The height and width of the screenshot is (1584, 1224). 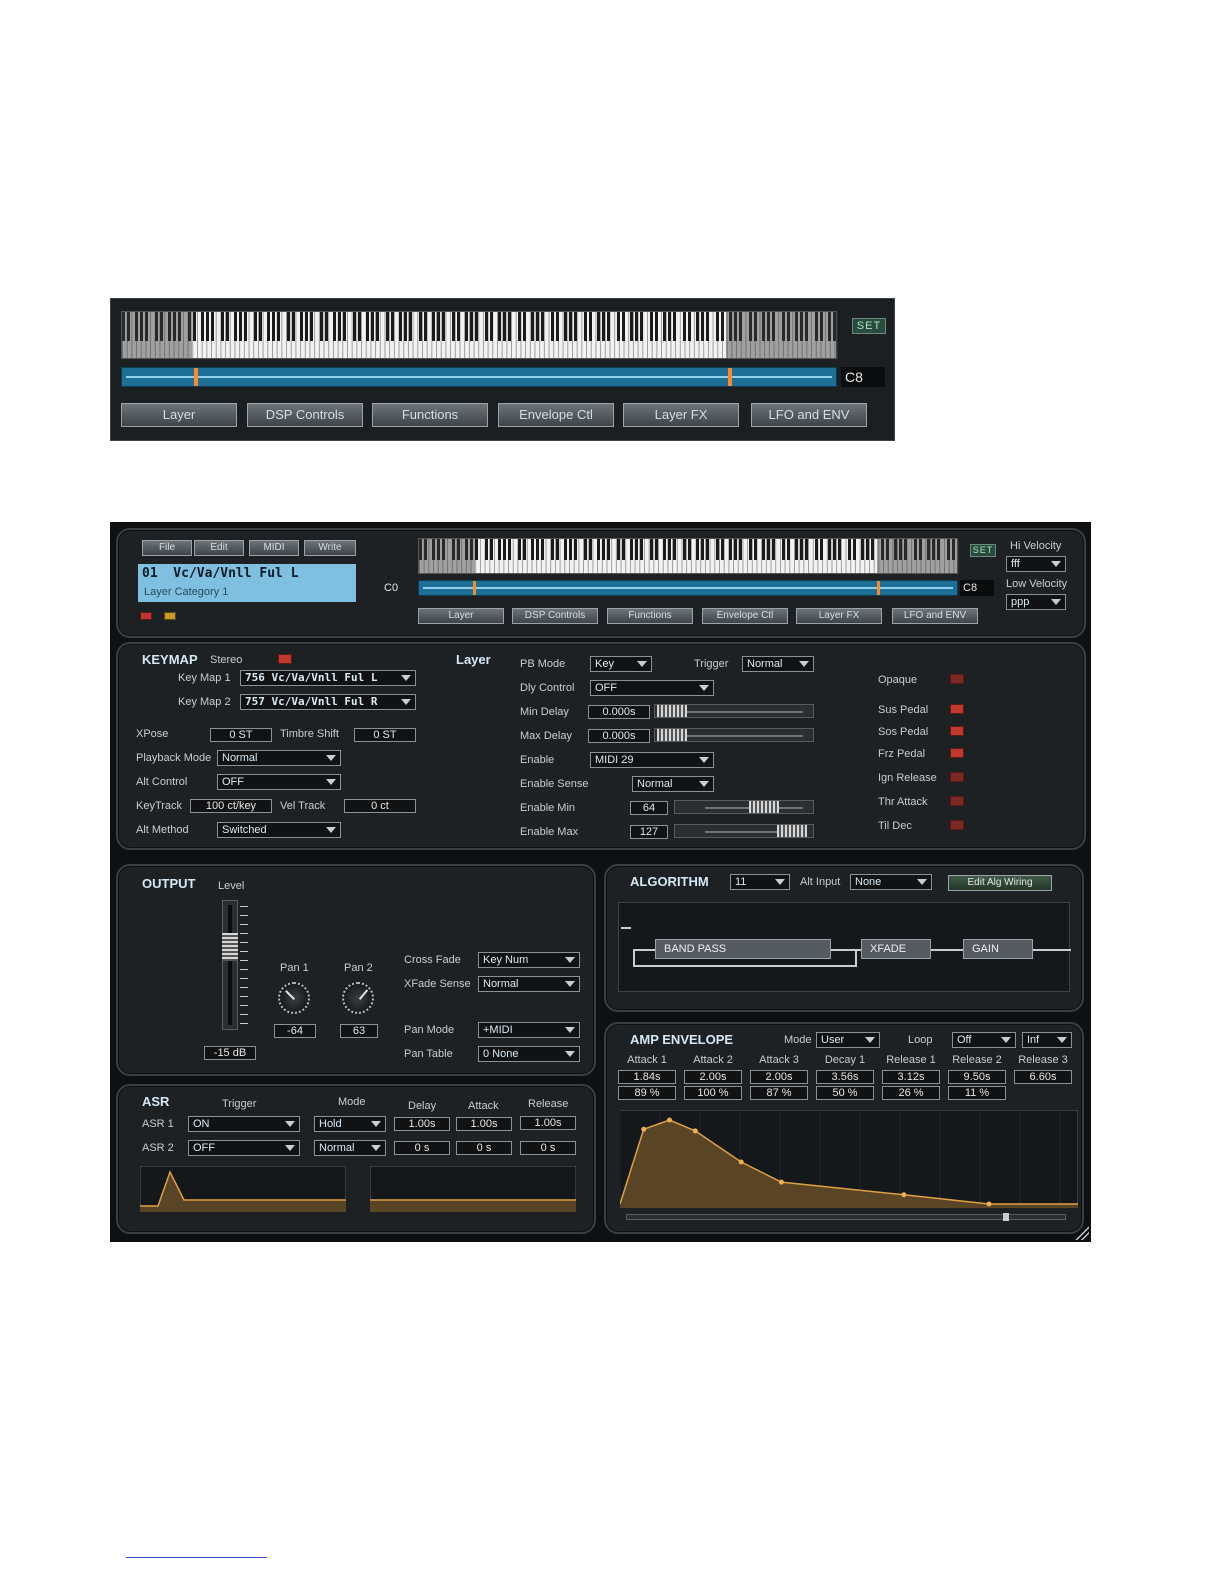 What do you see at coordinates (647, 1077) in the screenshot?
I see `envelope-segment-time: 1.84s` at bounding box center [647, 1077].